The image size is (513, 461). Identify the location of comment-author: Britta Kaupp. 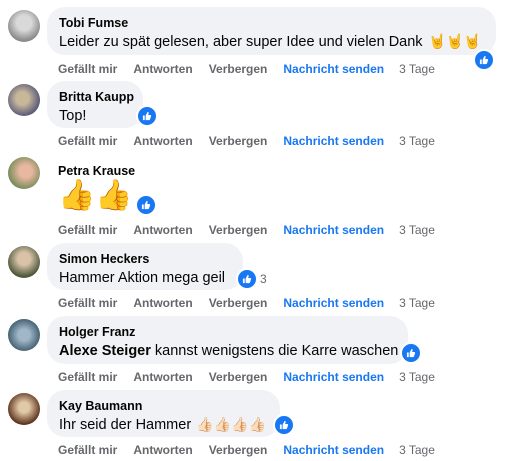
(96, 97).